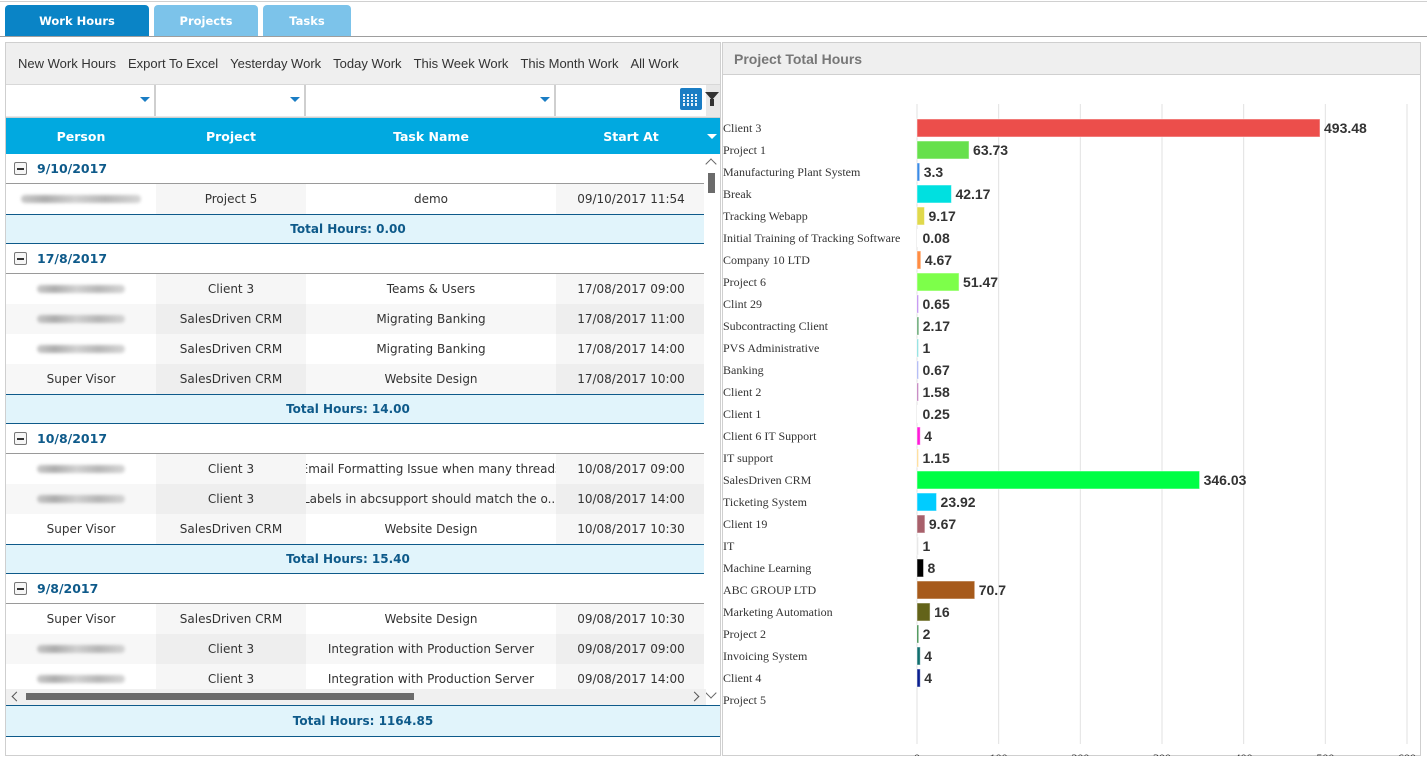  What do you see at coordinates (72, 438) in the screenshot?
I see `group-date: 10/8/2017` at bounding box center [72, 438].